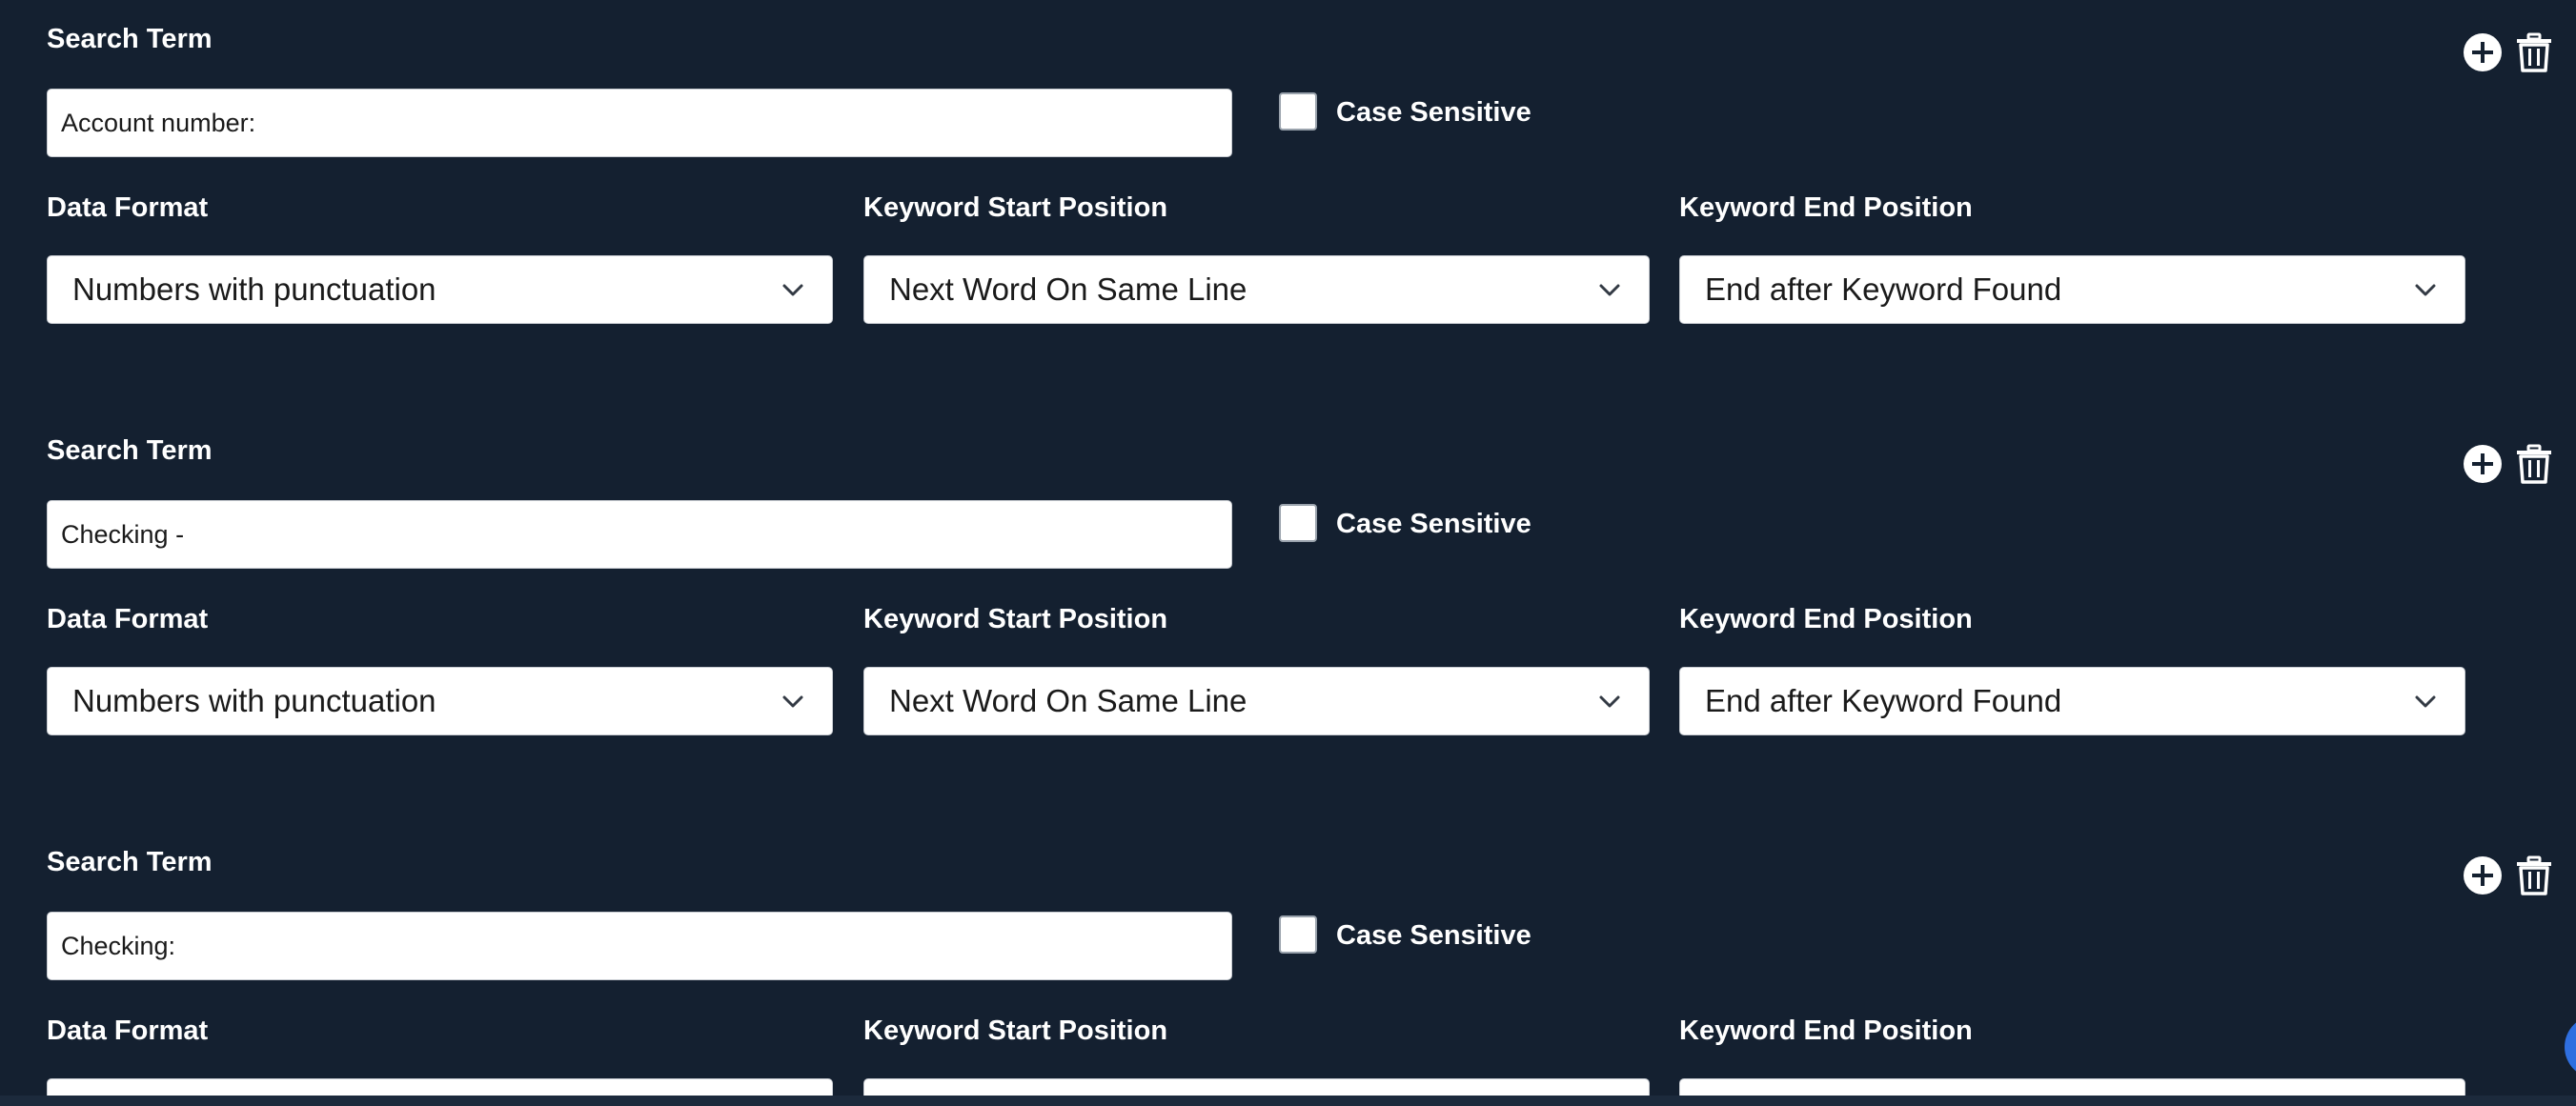 The image size is (2576, 1106). Describe the element at coordinates (1288, 1101) in the screenshot. I see `bottom-edge` at that location.